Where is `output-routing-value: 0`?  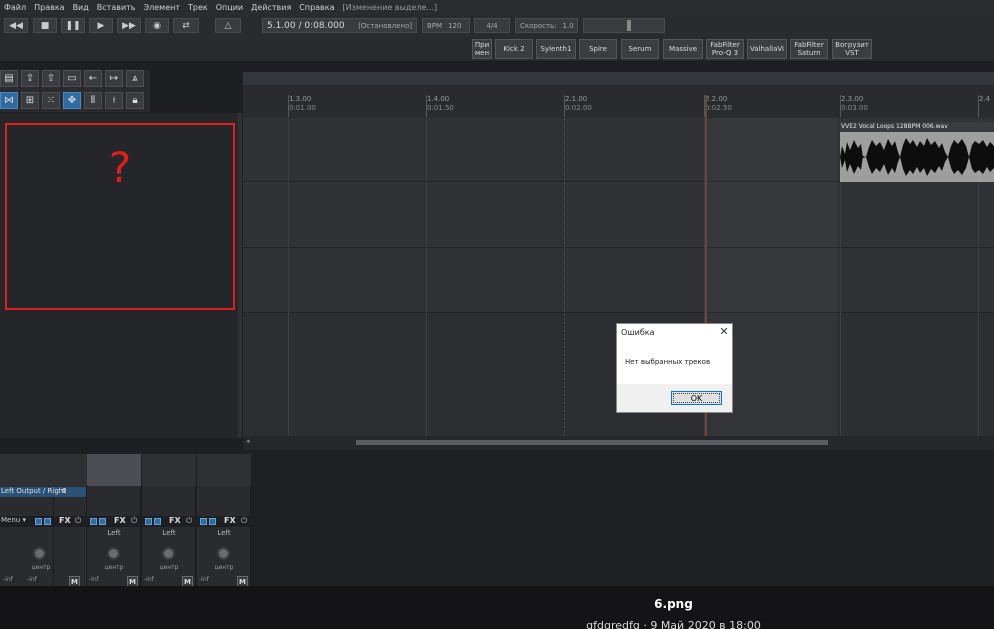 output-routing-value: 0 is located at coordinates (64, 491).